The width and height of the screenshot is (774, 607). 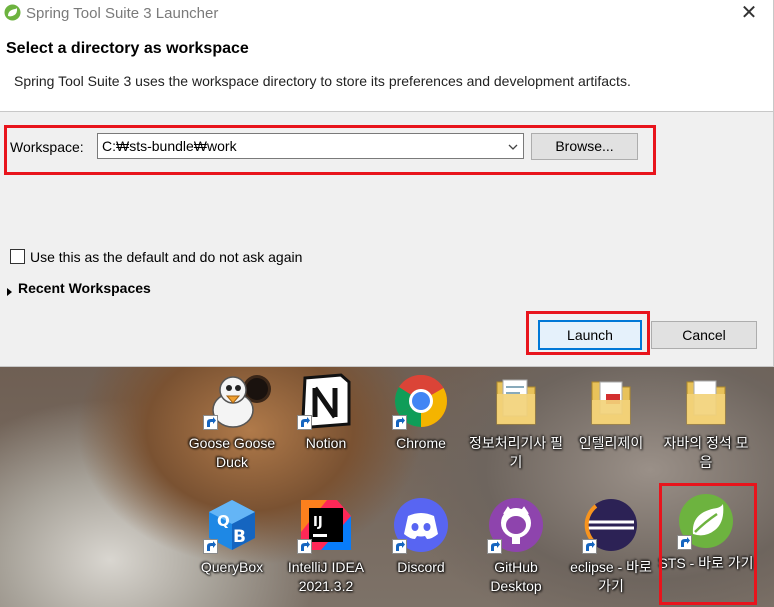 What do you see at coordinates (516, 452) in the screenshot?
I see `desktop-icon-label: 정보처리기사 필기` at bounding box center [516, 452].